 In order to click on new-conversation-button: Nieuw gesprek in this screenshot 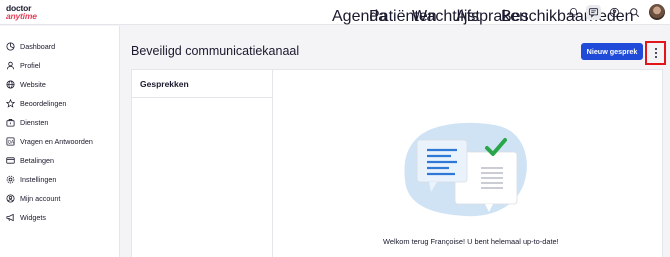, I will do `click(612, 51)`.